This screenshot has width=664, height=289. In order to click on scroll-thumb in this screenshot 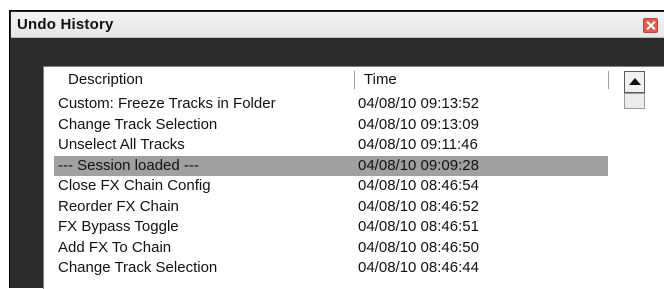, I will do `click(634, 101)`.